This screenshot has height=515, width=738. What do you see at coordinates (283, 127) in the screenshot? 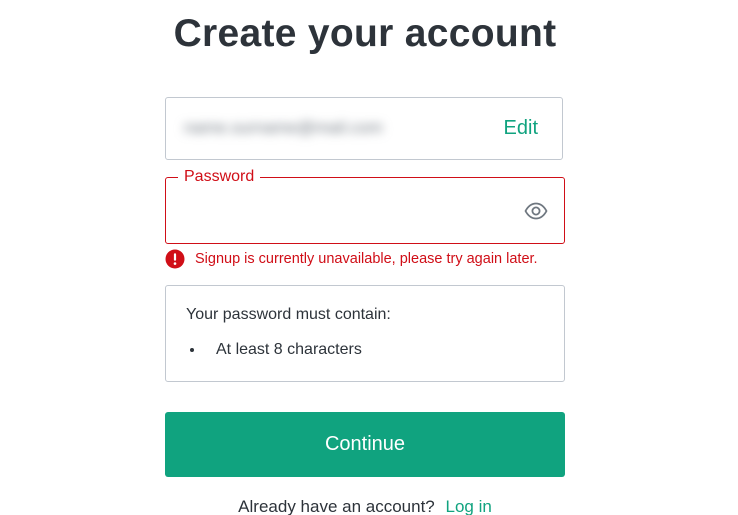
I see `email-value: name.surname@mail.com` at bounding box center [283, 127].